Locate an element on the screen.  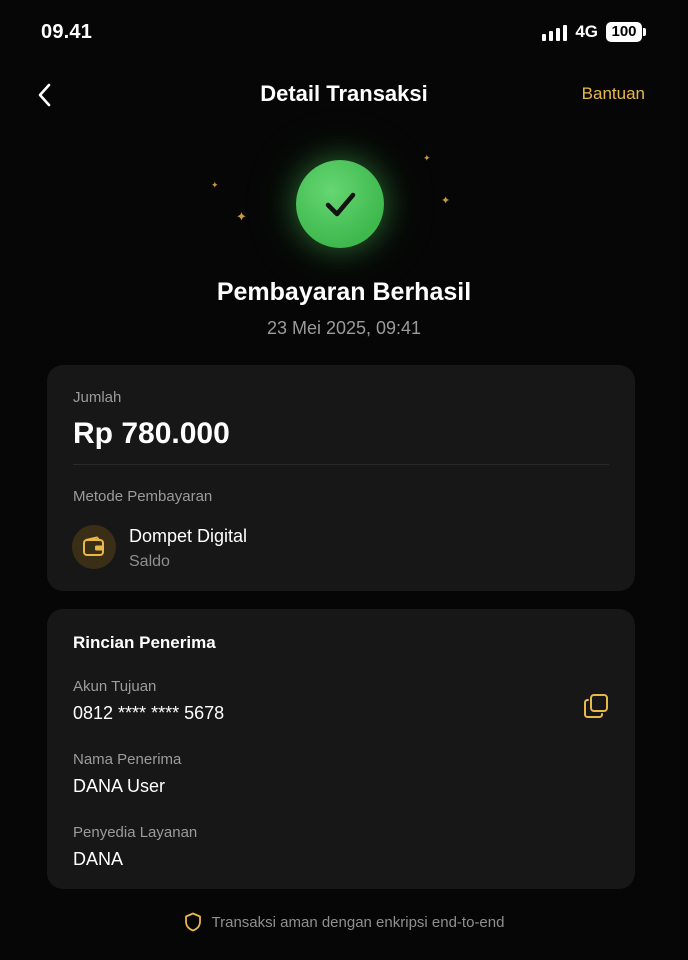
recipient-name-value: DANA User is located at coordinates (119, 786).